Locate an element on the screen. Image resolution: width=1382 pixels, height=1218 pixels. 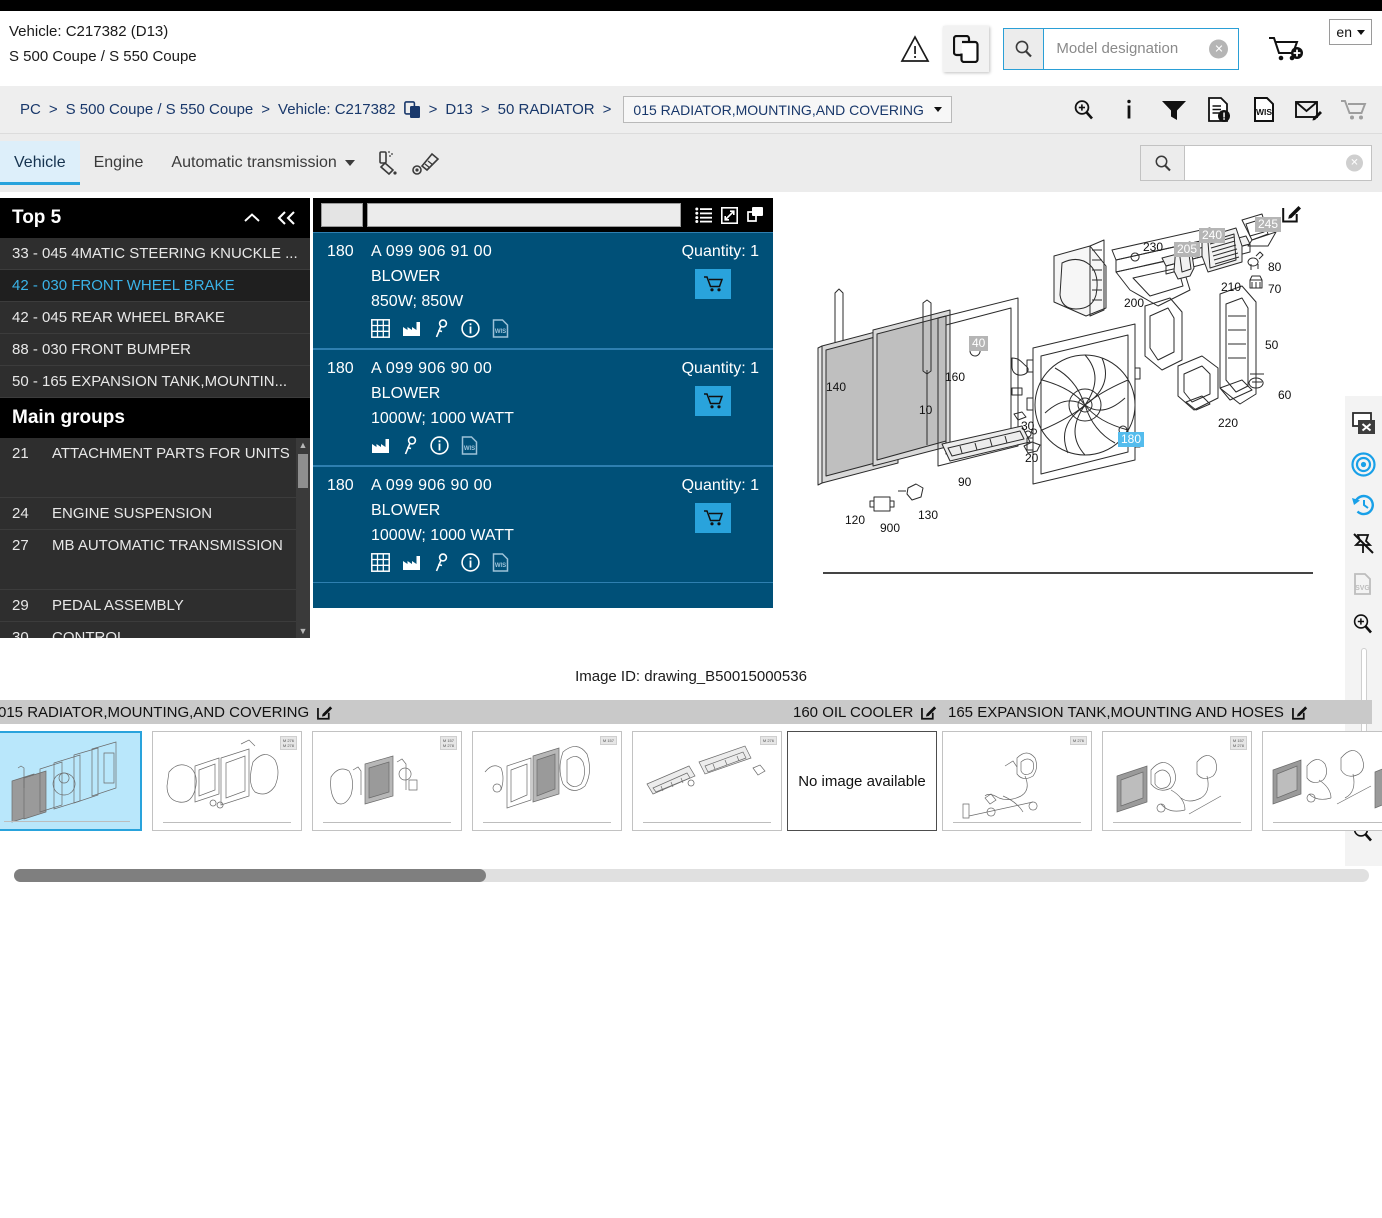
drawing-callout-160: 160 is located at coordinates (955, 377).